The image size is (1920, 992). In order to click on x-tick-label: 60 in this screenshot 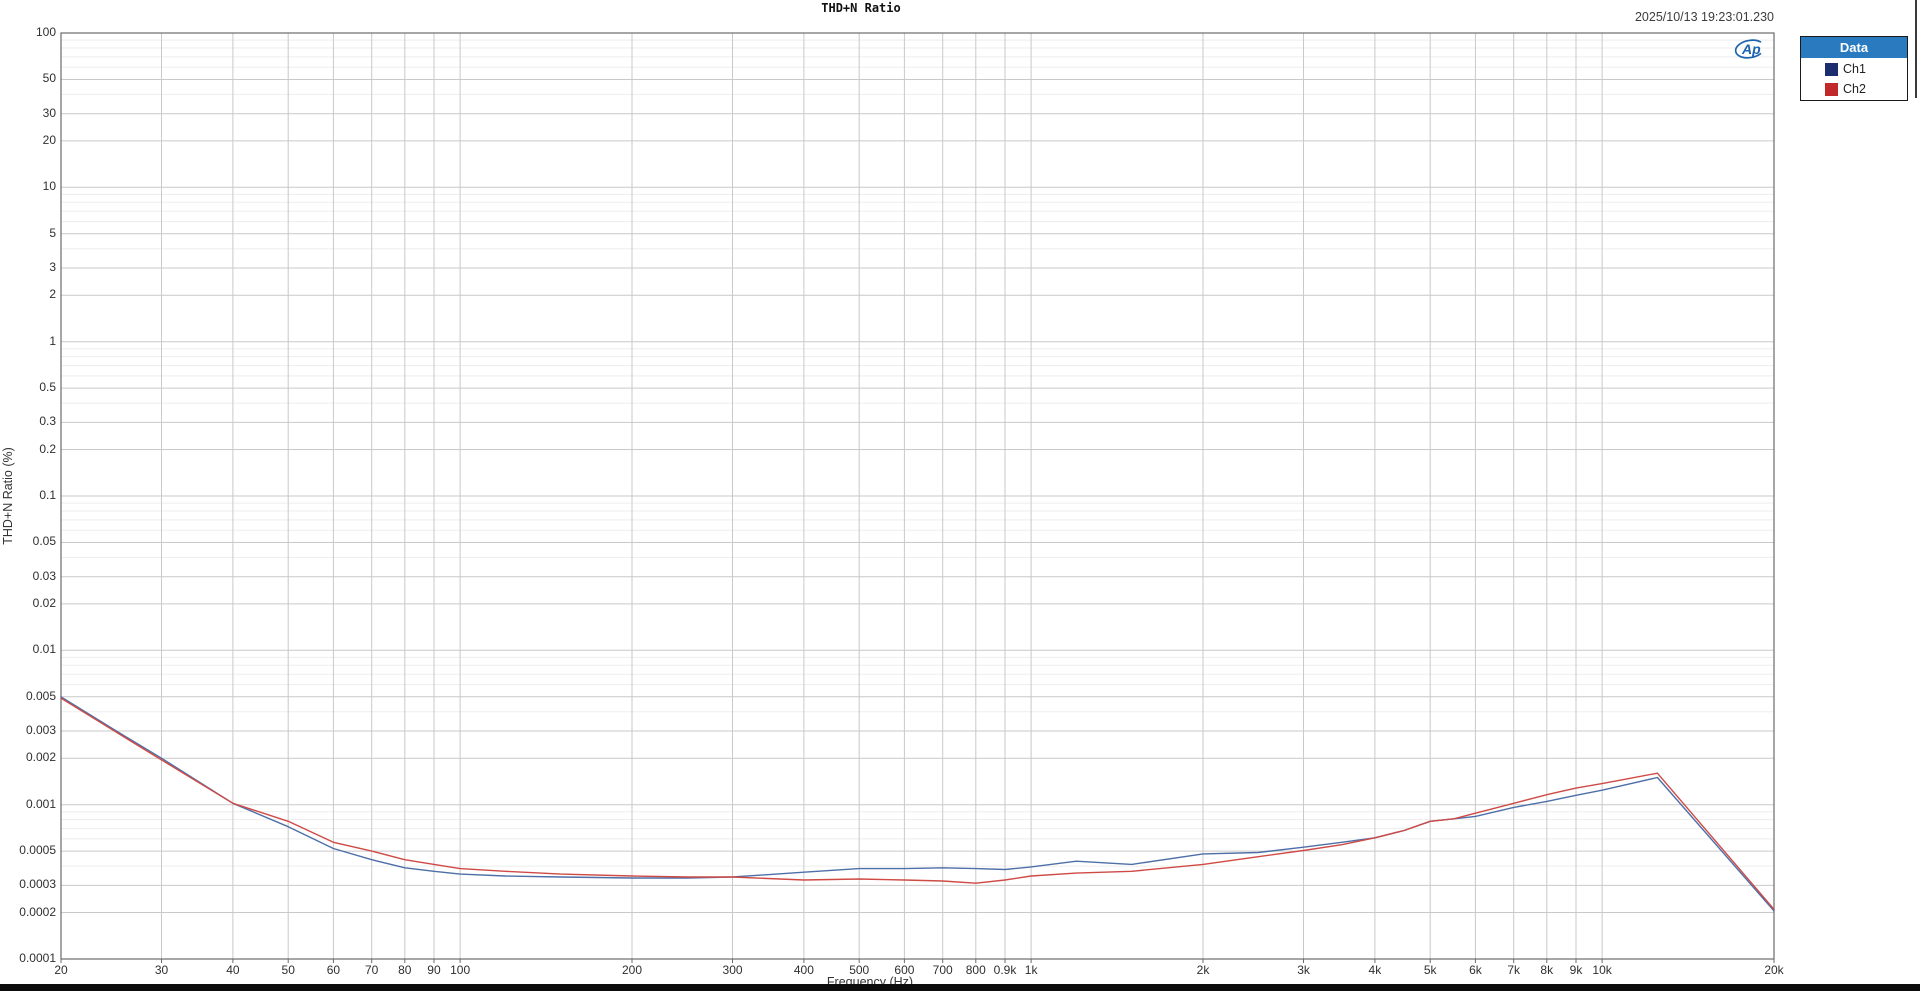, I will do `click(333, 970)`.